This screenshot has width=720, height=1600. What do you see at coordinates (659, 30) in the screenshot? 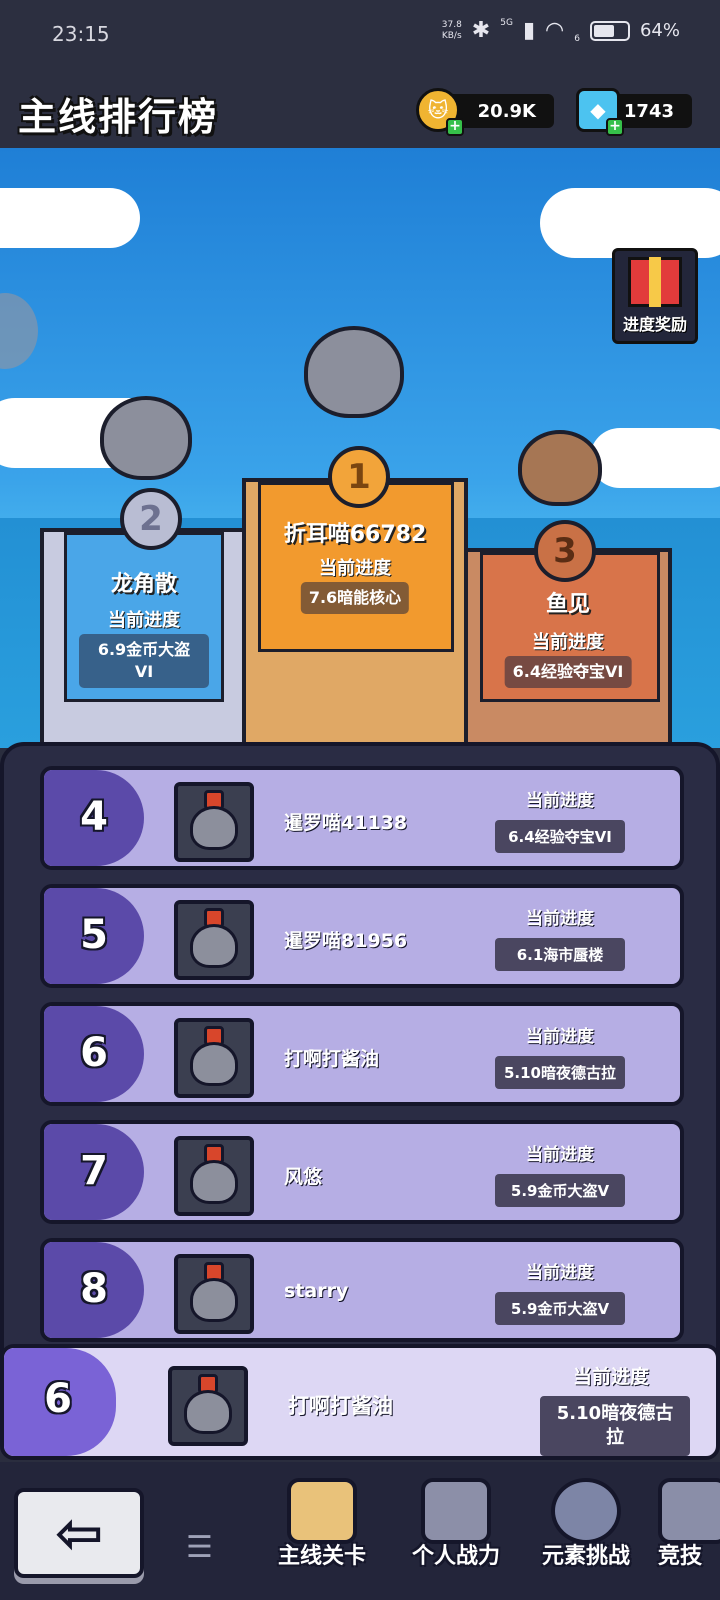
I see `battery-percent: 64%` at bounding box center [659, 30].